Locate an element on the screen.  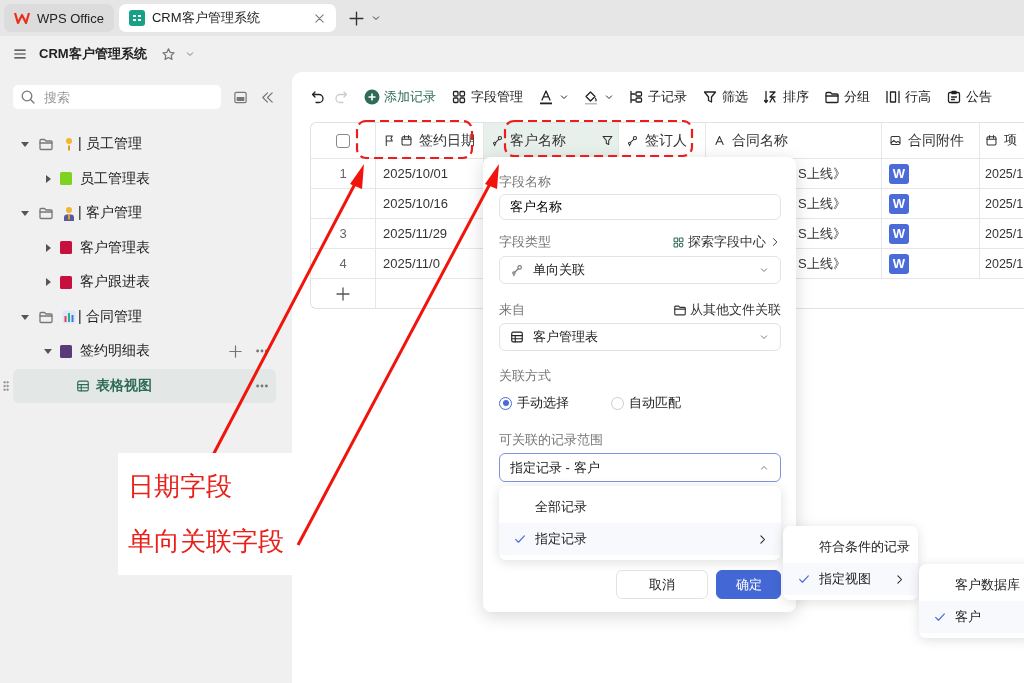
field-label: 关联方式 is located at coordinates (525, 376).